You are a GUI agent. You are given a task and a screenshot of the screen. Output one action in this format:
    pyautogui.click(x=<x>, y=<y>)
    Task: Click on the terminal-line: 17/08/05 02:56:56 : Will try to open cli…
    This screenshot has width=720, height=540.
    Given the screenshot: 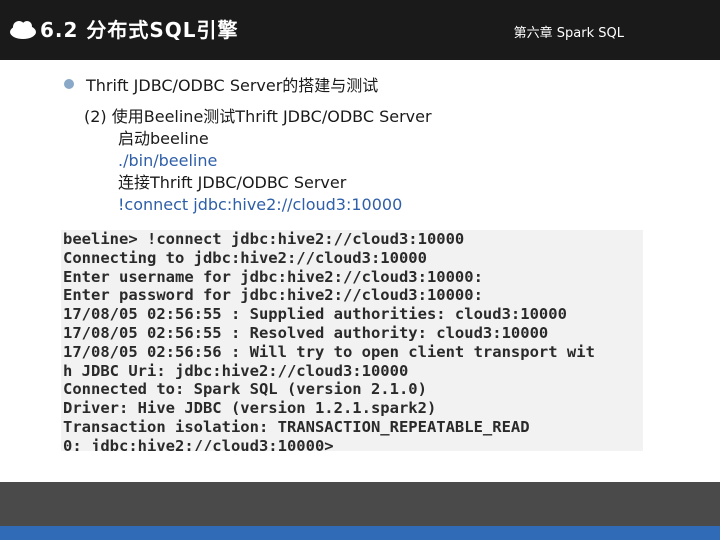 What is the action you would take?
    pyautogui.click(x=329, y=351)
    